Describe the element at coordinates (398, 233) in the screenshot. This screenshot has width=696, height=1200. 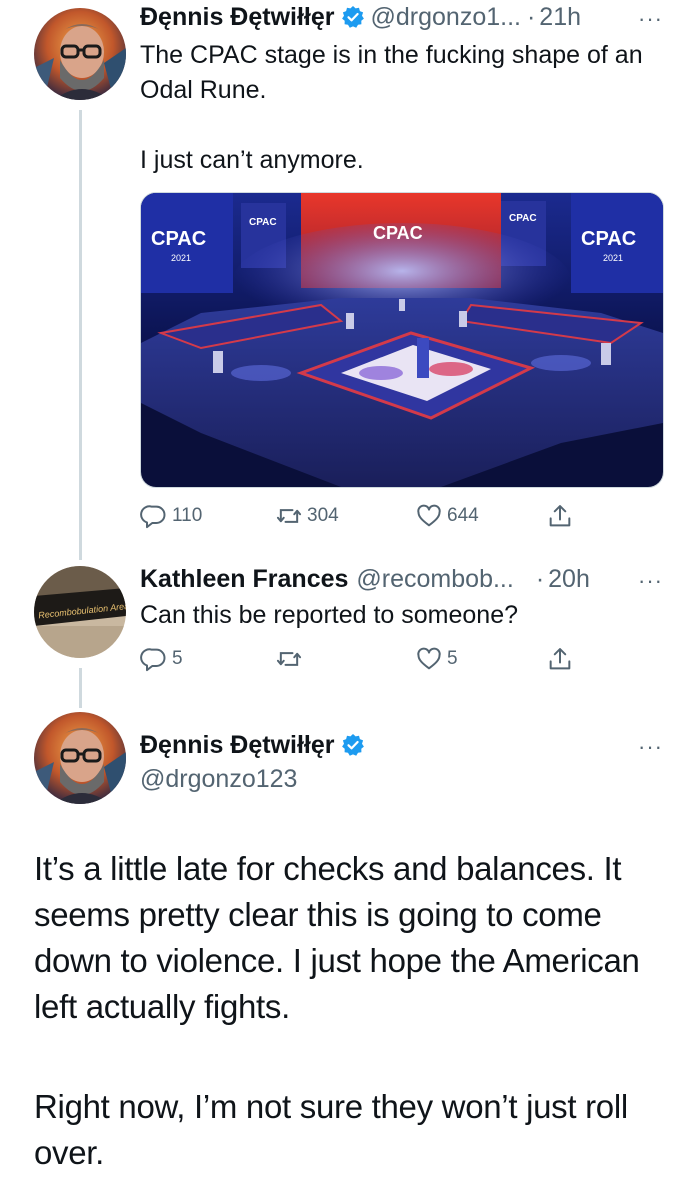
I see `cpac-logo-center: CPAC` at that location.